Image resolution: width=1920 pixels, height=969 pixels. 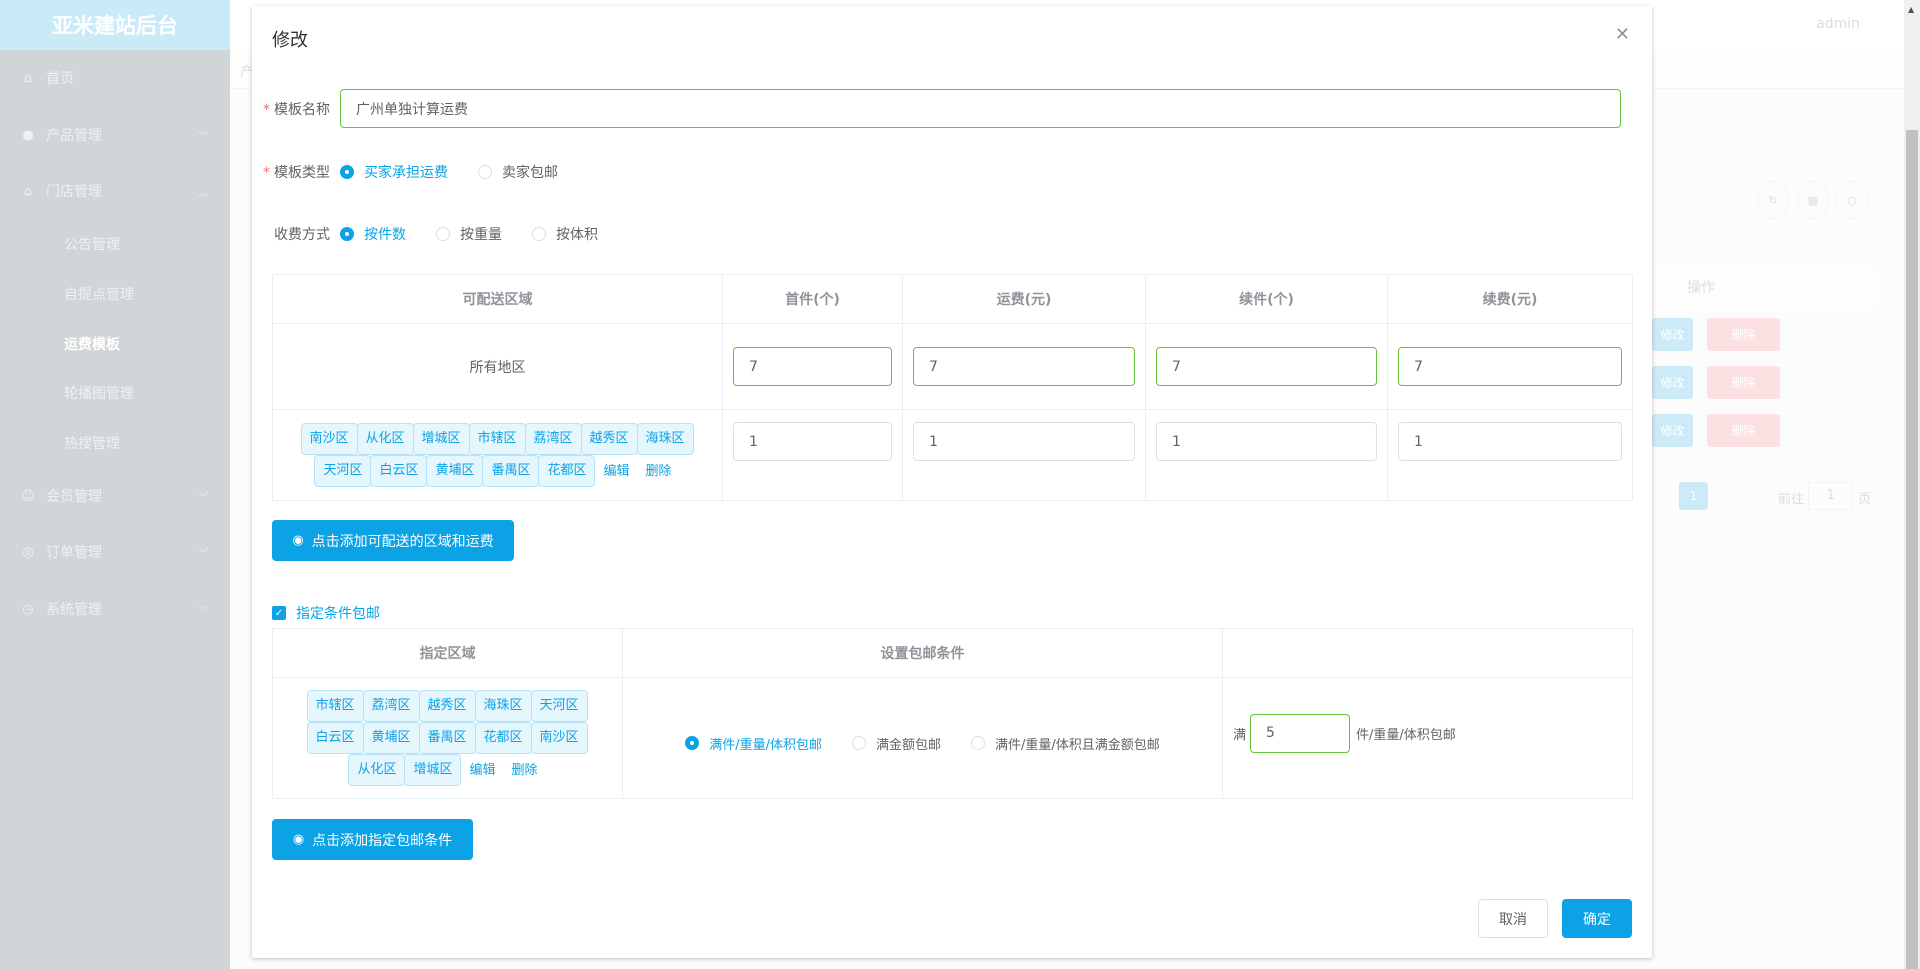 What do you see at coordinates (447, 706) in the screenshot?
I see `region-tag: 越秀区` at bounding box center [447, 706].